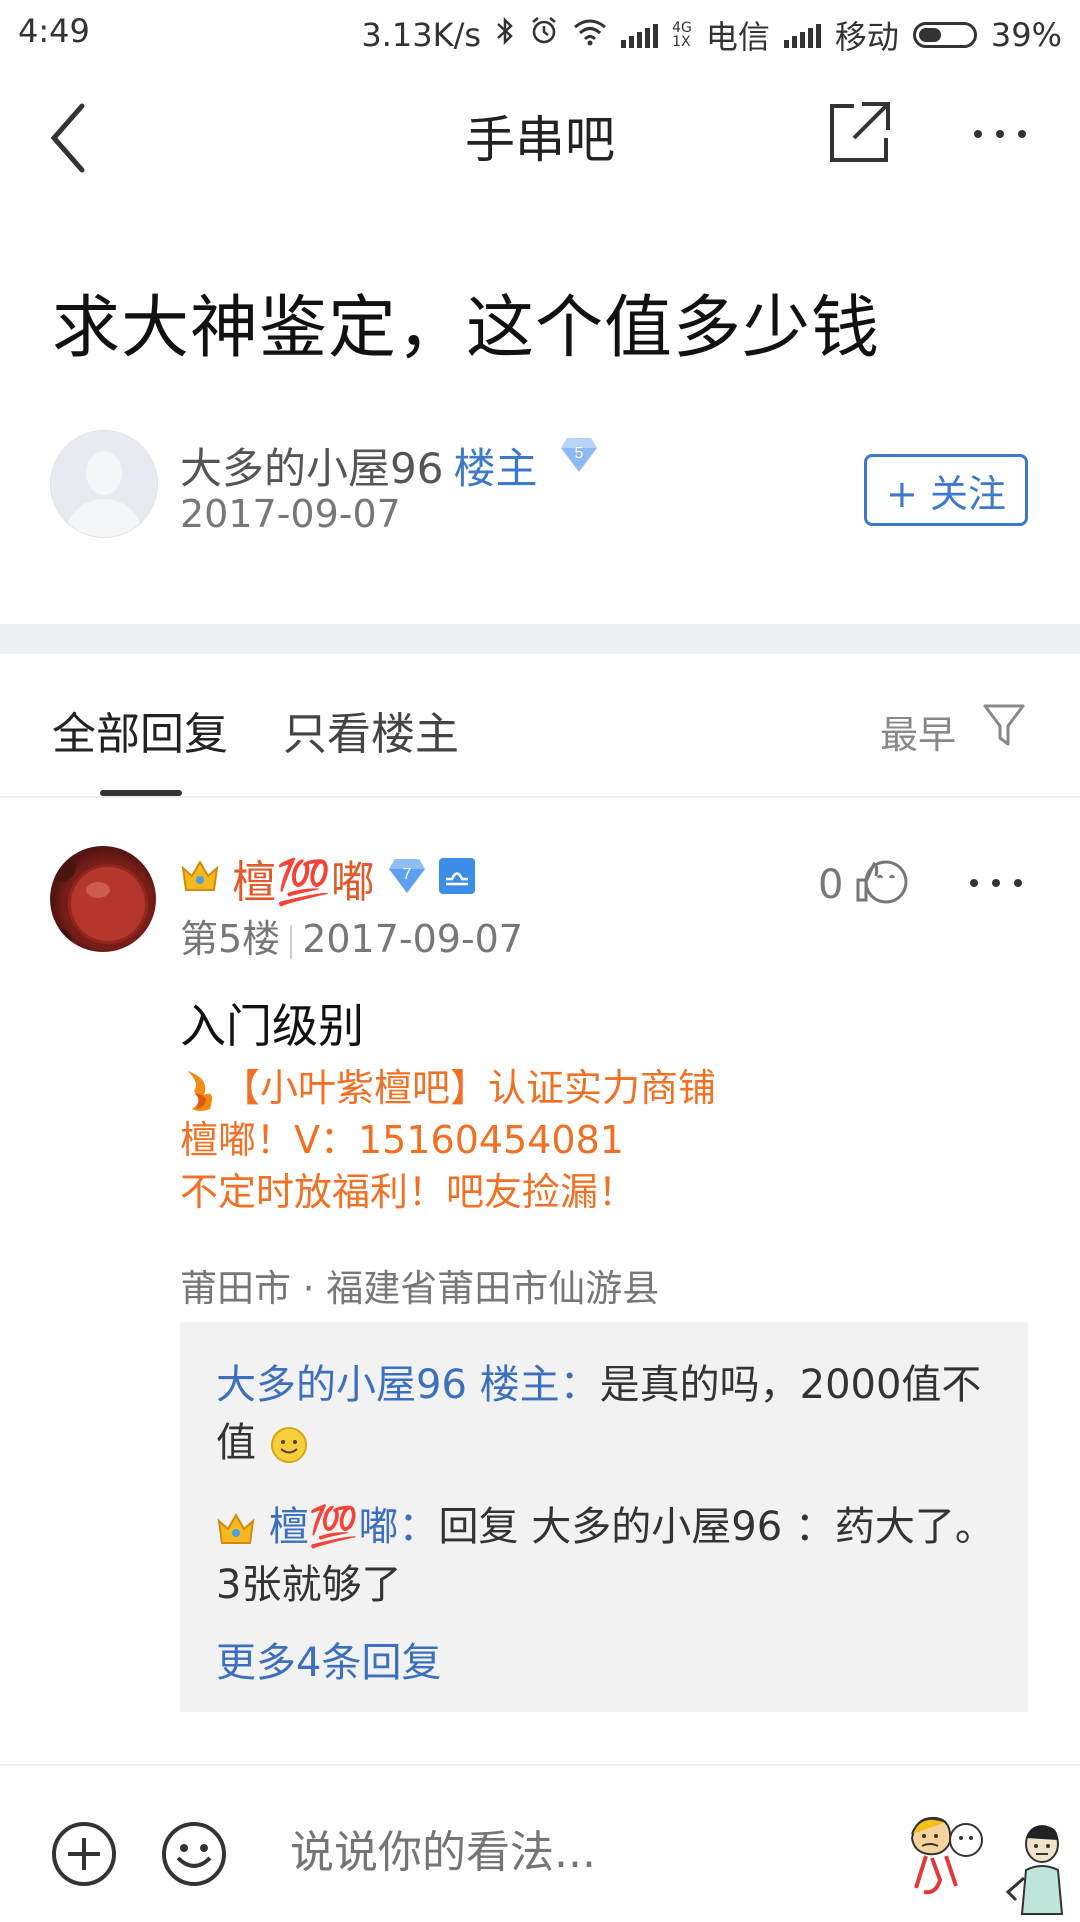  I want to click on section-divider, so click(540, 639).